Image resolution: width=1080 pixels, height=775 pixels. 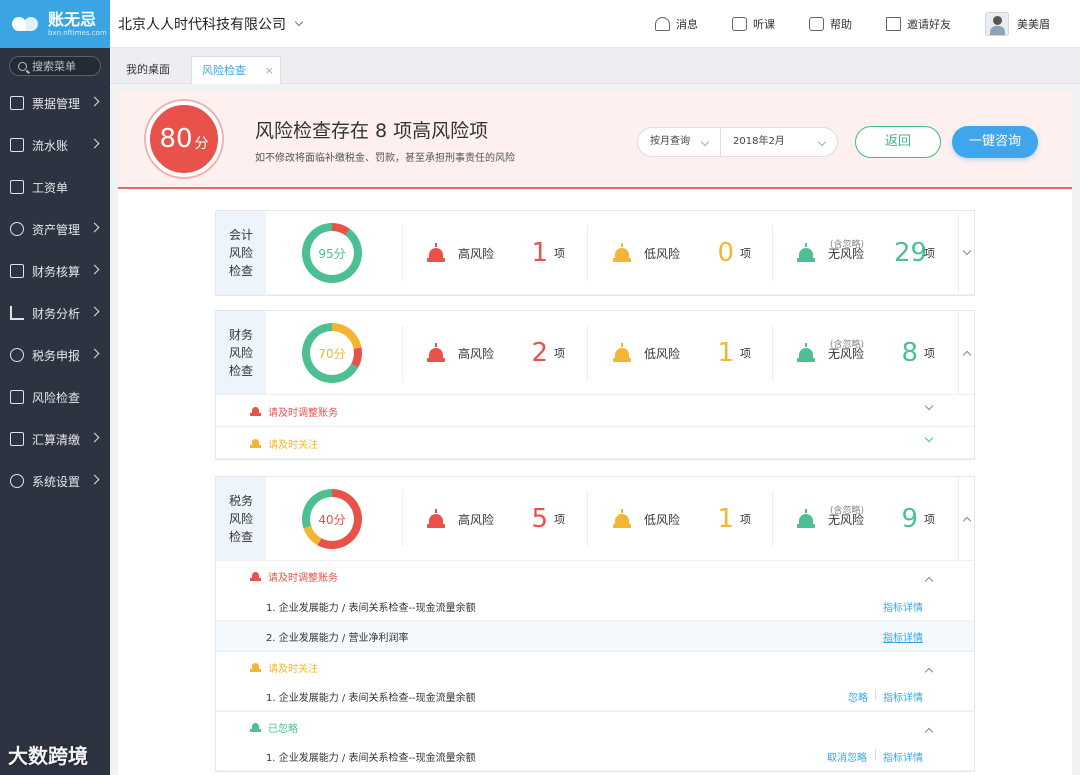 What do you see at coordinates (595, 756) in the screenshot?
I see `risk-item-row: 1. 企业发展能力 / 表间关系检查--现金流量余额 取消忽略 | 指标详情` at bounding box center [595, 756].